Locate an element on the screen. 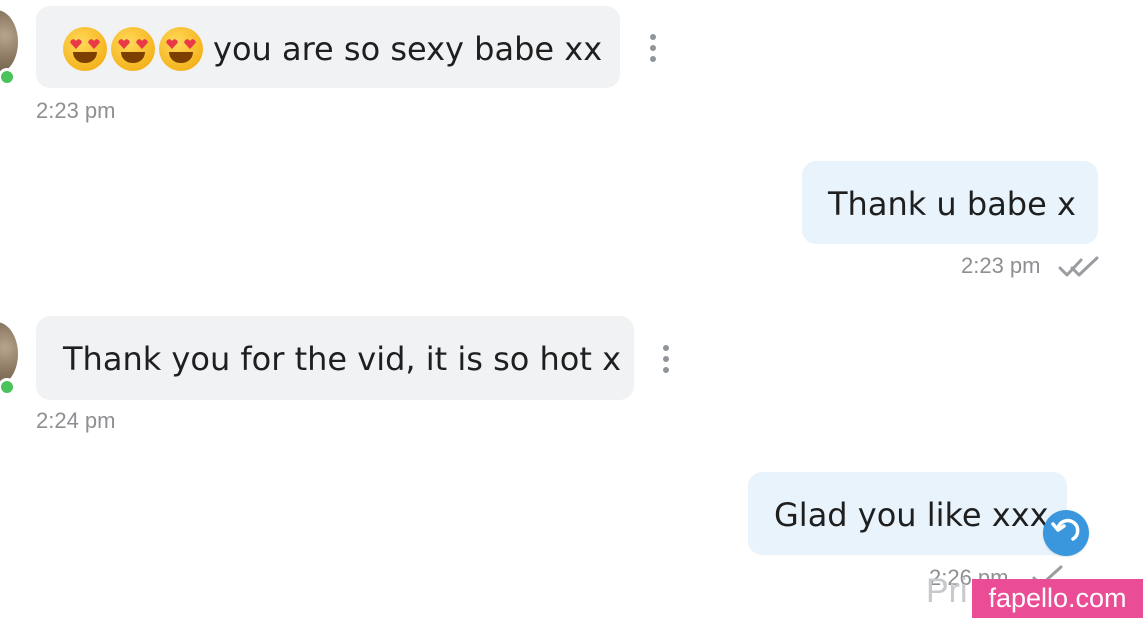  incoming-message-bubble: Thank you for the vid, it is so hot x is located at coordinates (335, 358).